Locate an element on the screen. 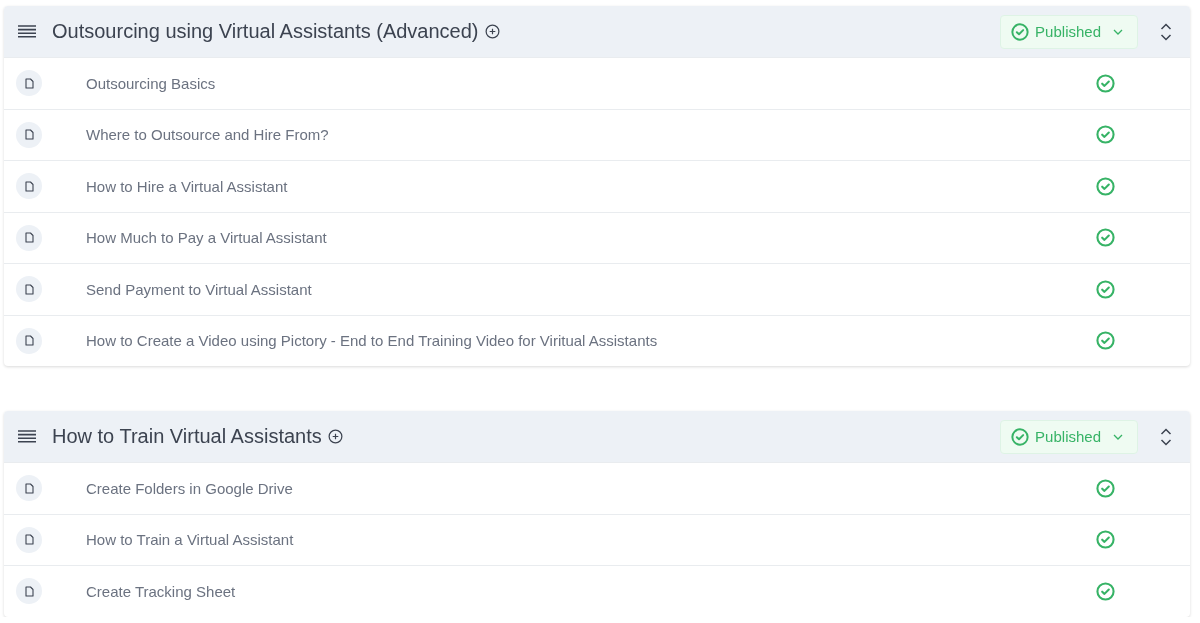 The width and height of the screenshot is (1200, 623). lesson-row: Send Payment to Virtual Assistant is located at coordinates (597, 289).